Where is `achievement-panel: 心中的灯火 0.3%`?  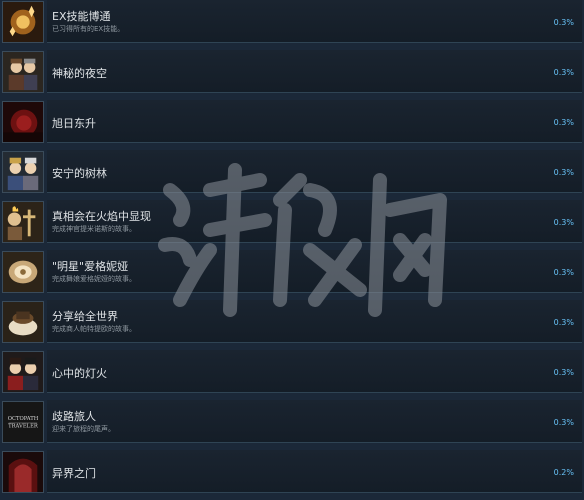 achievement-panel: 心中的灯火 0.3% is located at coordinates (314, 371).